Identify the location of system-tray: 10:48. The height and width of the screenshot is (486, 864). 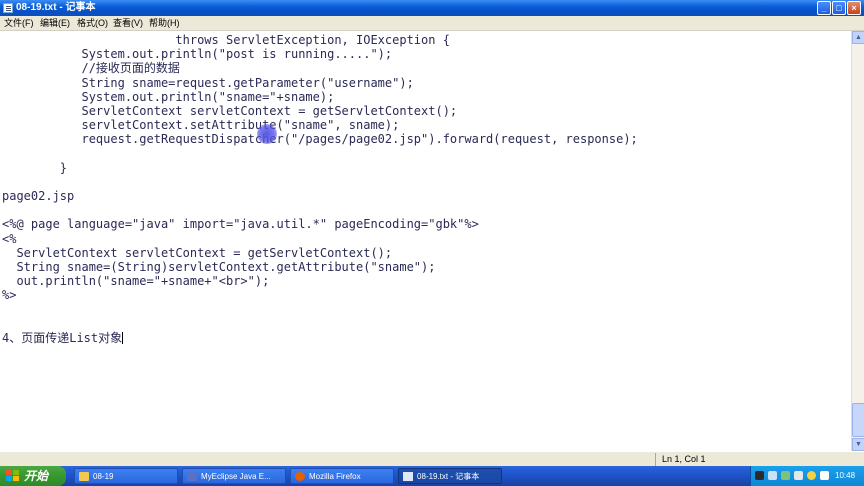
(807, 476).